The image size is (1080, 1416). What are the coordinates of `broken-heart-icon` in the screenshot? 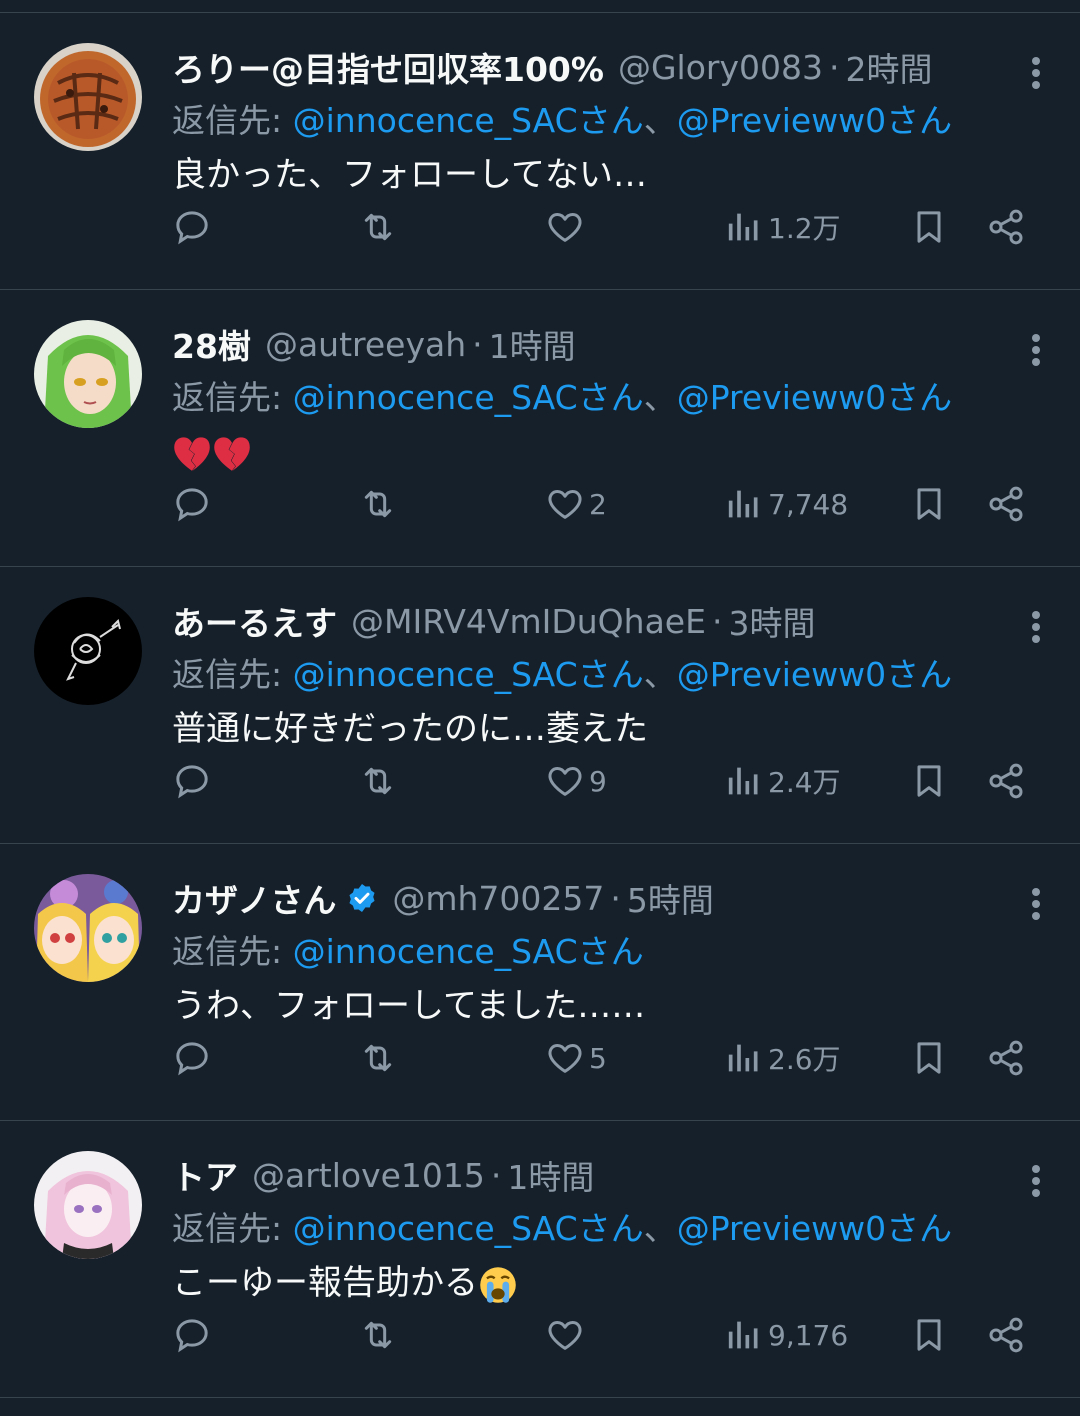 It's located at (232, 453).